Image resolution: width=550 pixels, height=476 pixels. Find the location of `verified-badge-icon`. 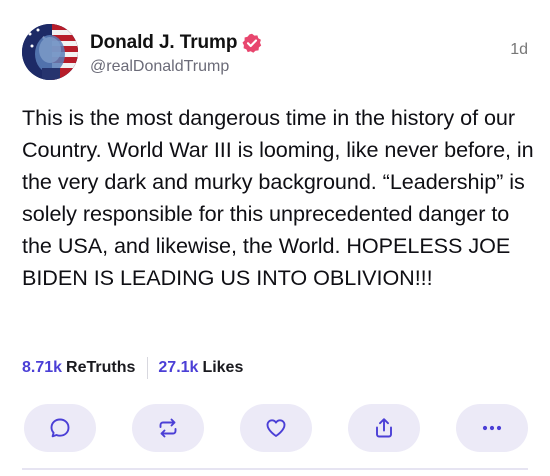

verified-badge-icon is located at coordinates (252, 43).